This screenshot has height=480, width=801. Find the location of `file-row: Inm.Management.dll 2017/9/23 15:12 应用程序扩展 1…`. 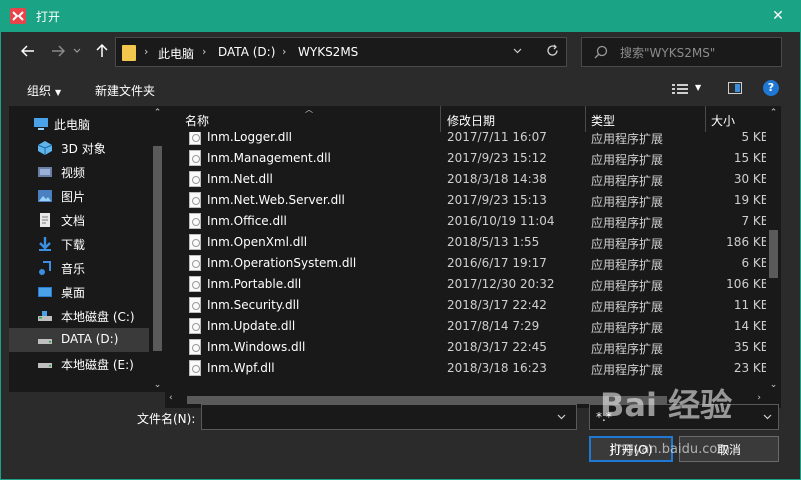

file-row: Inm.Management.dll 2017/9/23 15:12 应用程序扩展 1… is located at coordinates (471, 158).